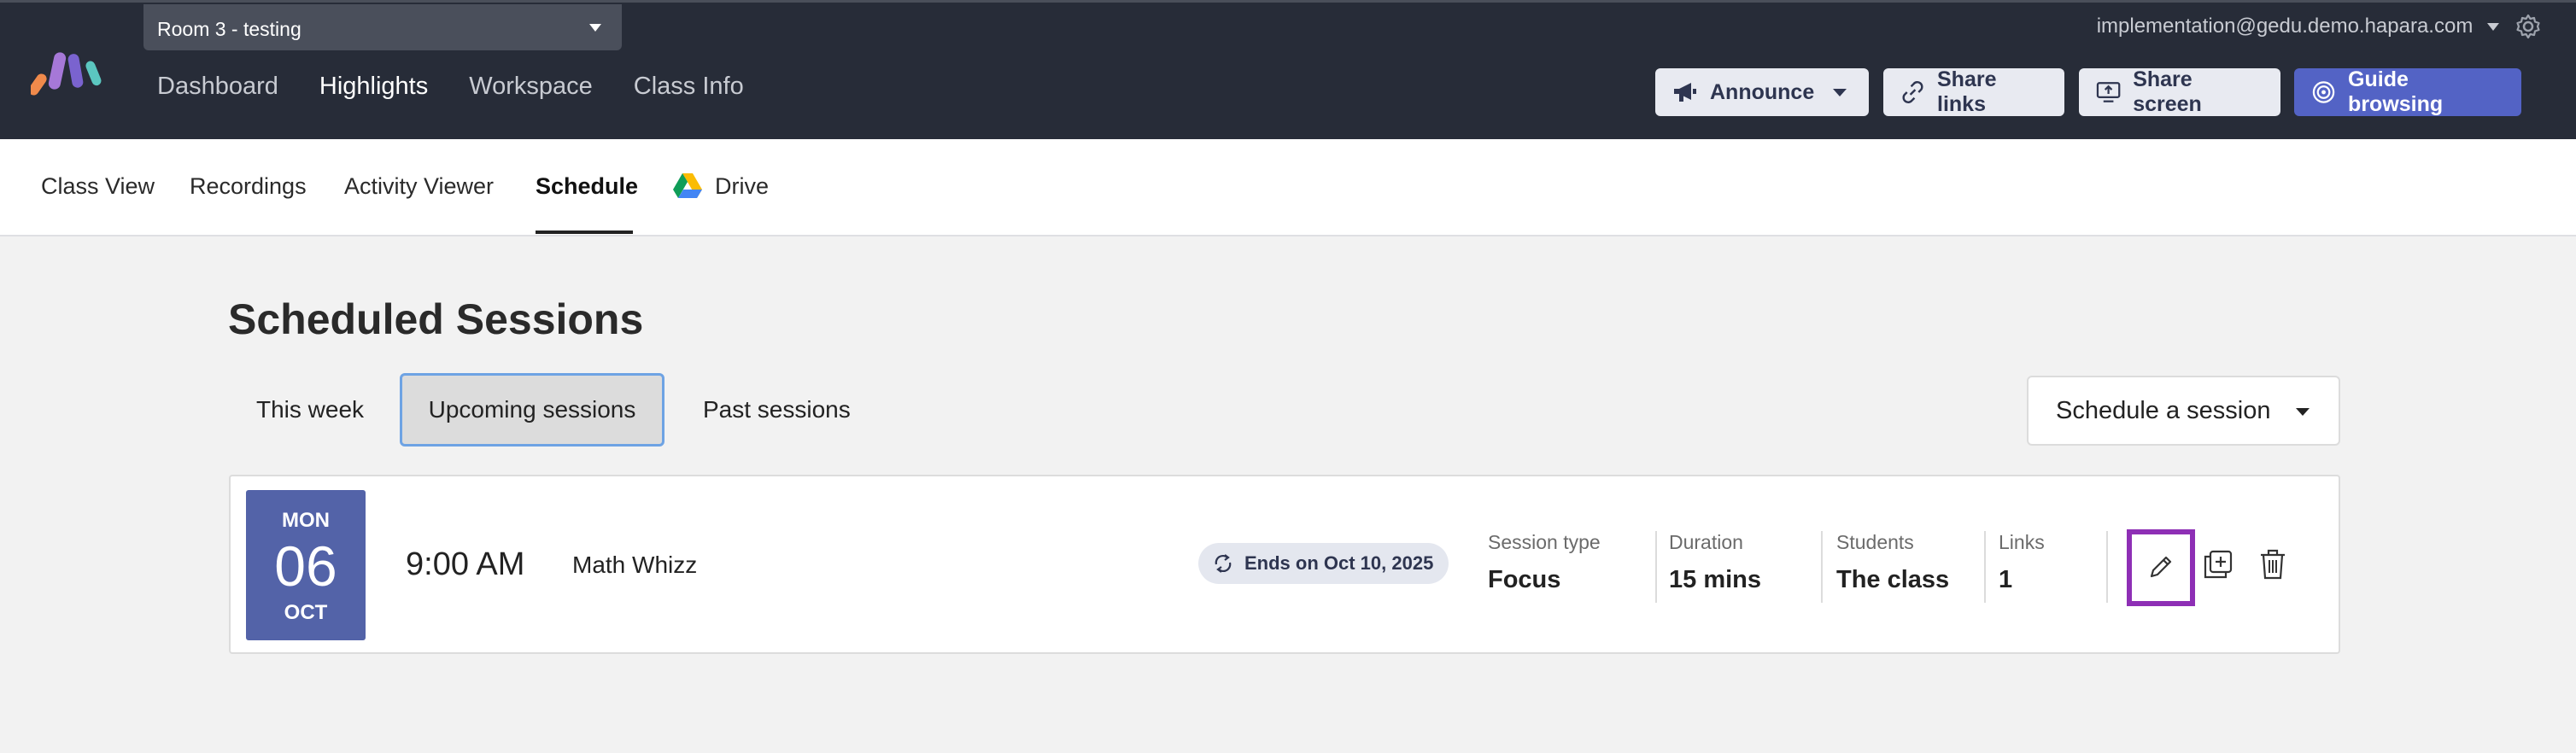  What do you see at coordinates (1912, 92) in the screenshot?
I see `link-icon` at bounding box center [1912, 92].